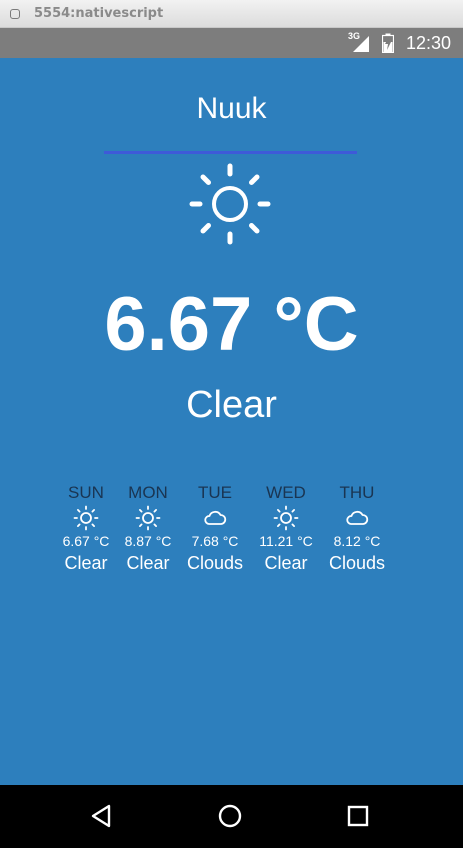 Image resolution: width=463 pixels, height=848 pixels. I want to click on recents-icon, so click(358, 816).